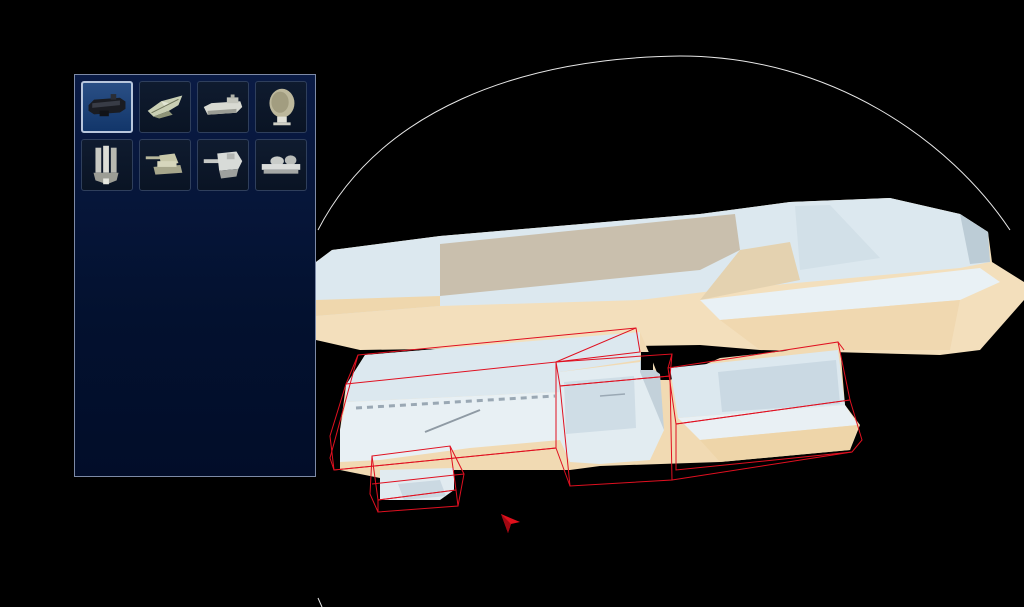  I want to click on part-slot-missile-launcher, so click(107, 165).